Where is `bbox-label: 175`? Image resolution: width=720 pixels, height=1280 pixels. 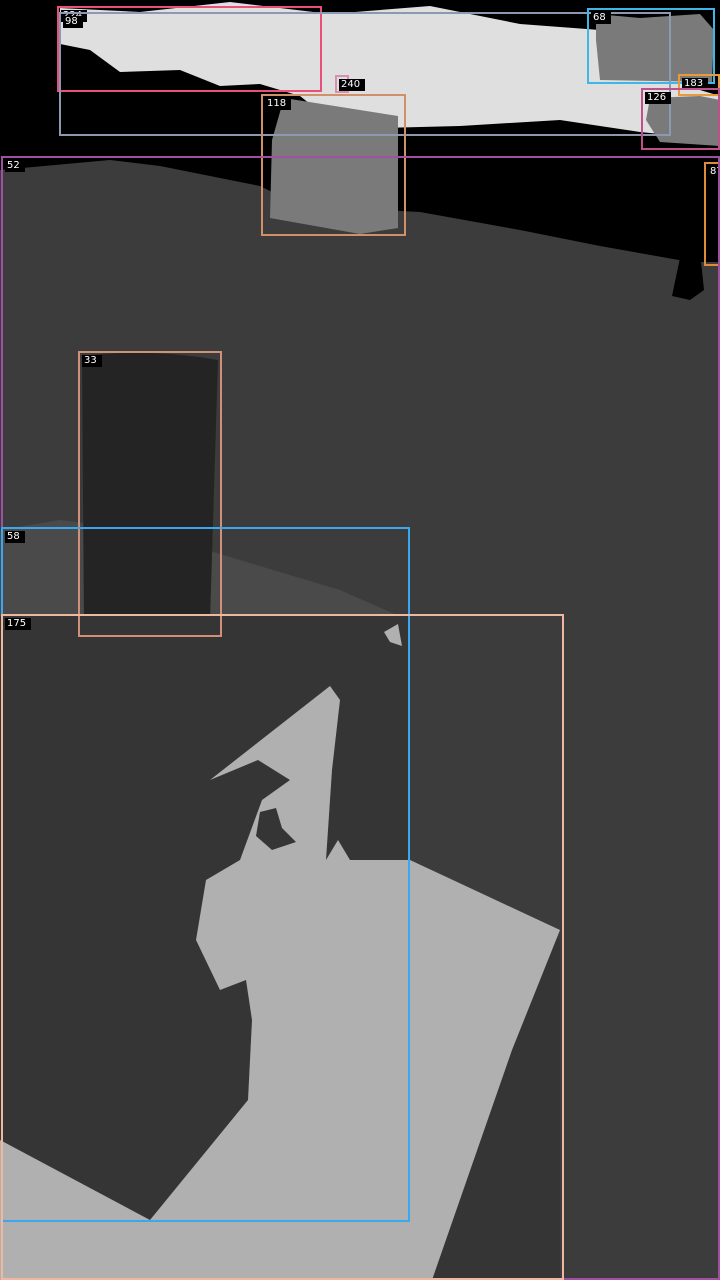 bbox-label: 175 is located at coordinates (18, 624).